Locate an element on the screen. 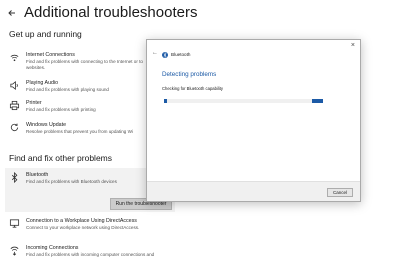  dialog-heading: Detecting problems is located at coordinates (189, 74).